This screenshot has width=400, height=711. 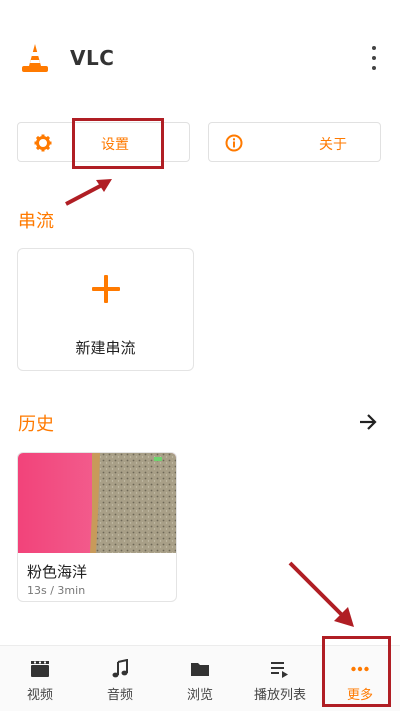 I want to click on music-note-icon, so click(x=120, y=668).